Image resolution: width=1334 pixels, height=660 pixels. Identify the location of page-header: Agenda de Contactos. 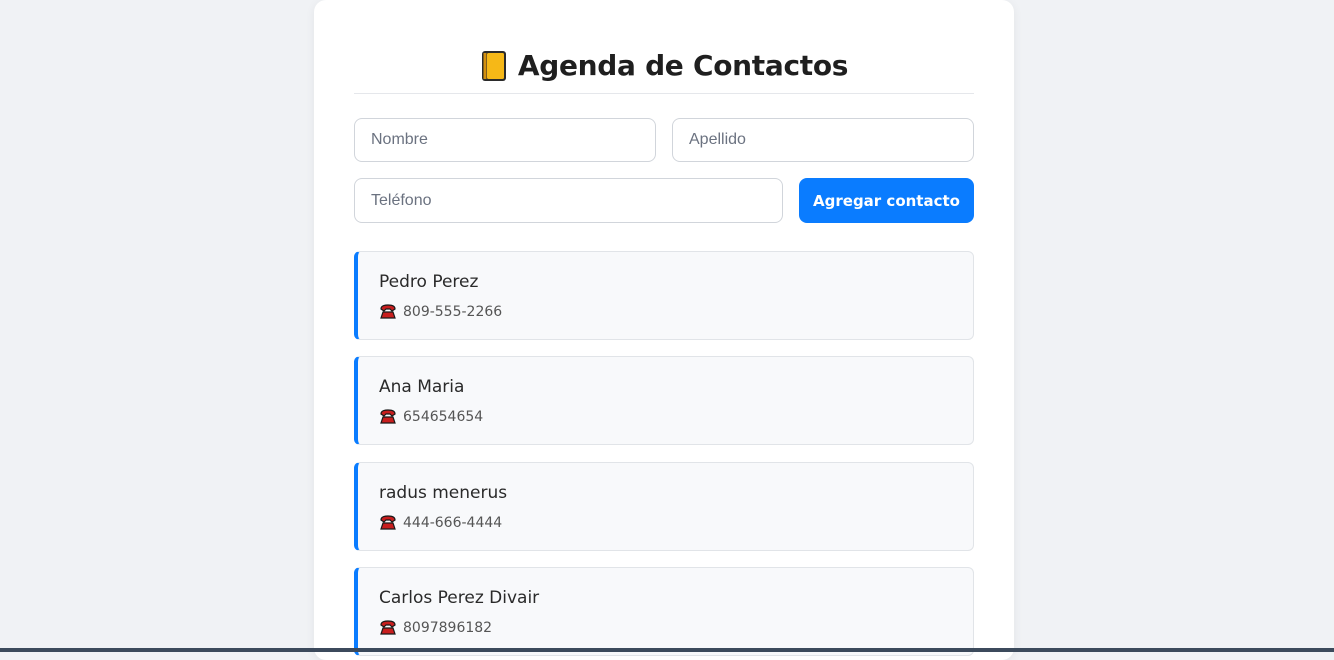
(664, 70).